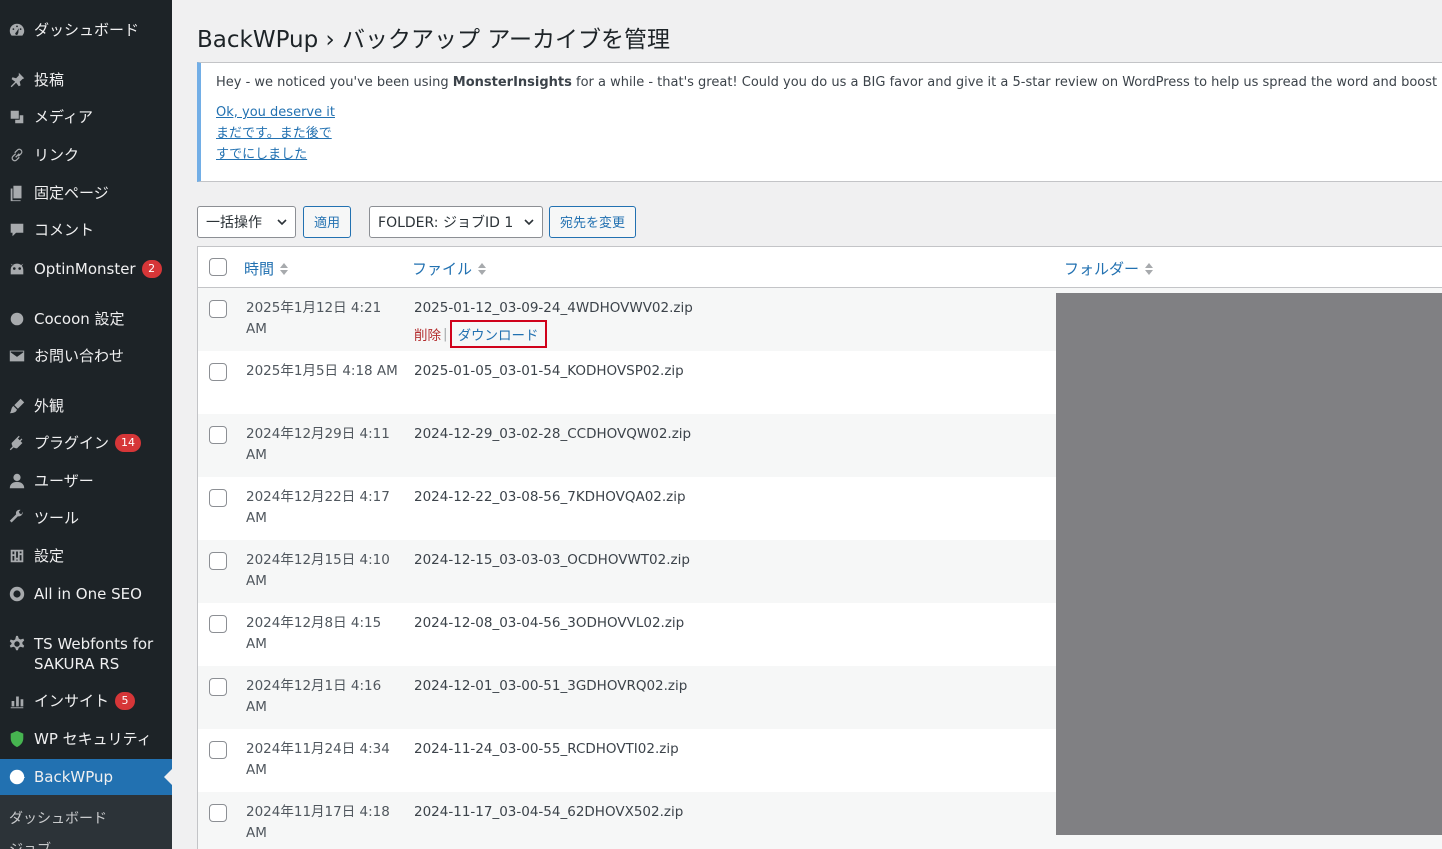 The image size is (1442, 849). I want to click on comment-icon, so click(17, 230).